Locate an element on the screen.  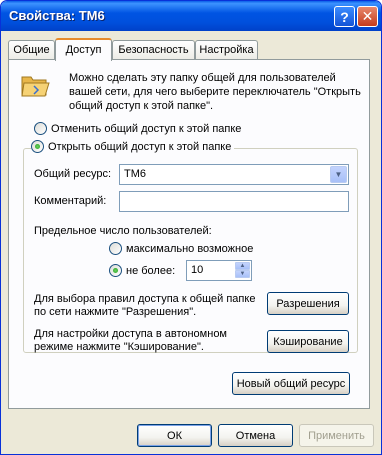
user-count-spinner: 10 ▲ ▼ is located at coordinates (219, 270).